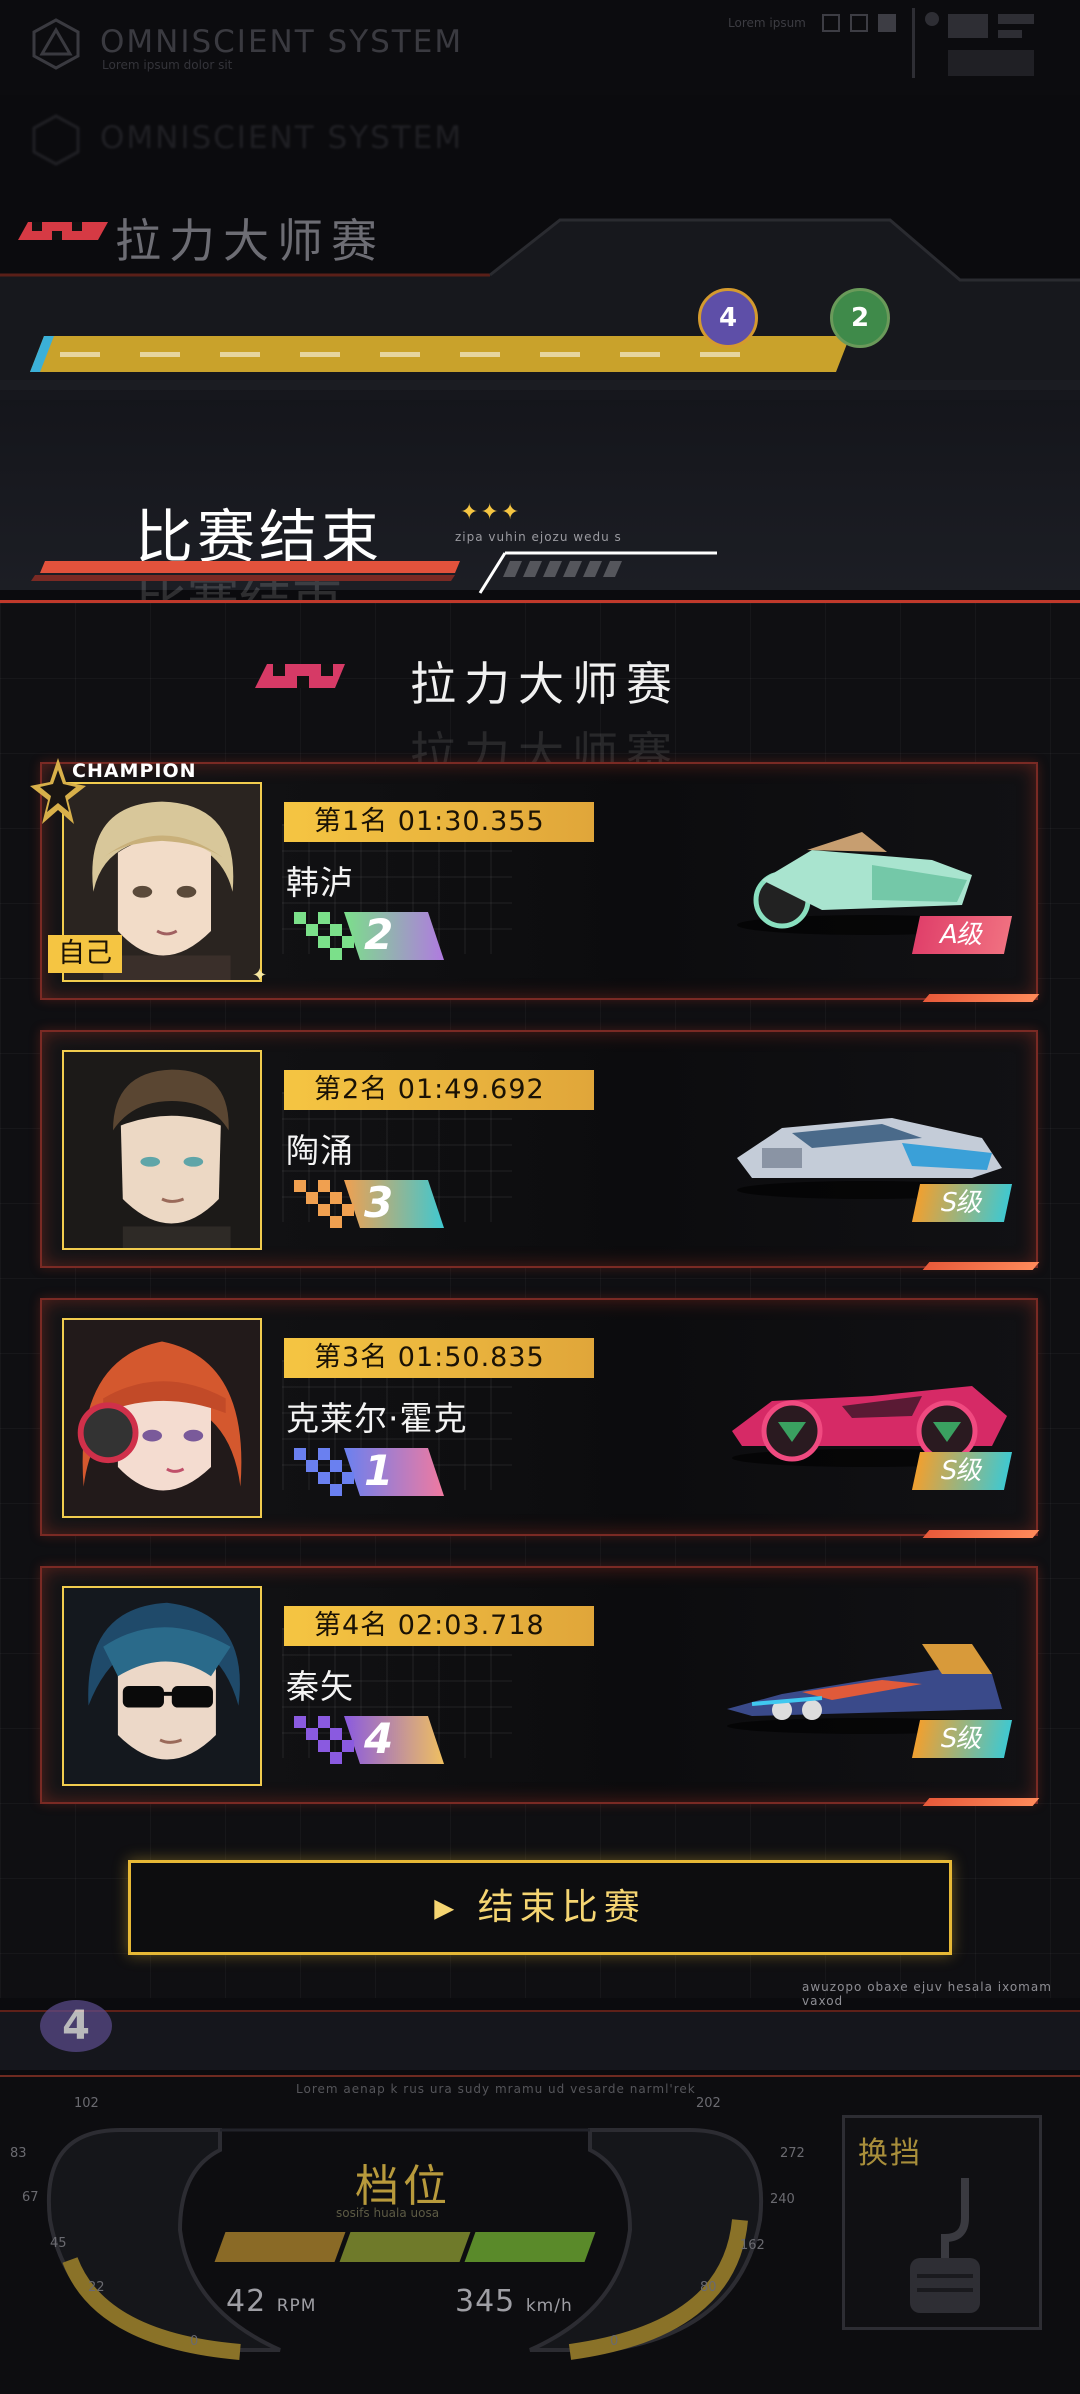 The height and width of the screenshot is (2394, 1080). I want to click on header-underline, so click(374, 572).